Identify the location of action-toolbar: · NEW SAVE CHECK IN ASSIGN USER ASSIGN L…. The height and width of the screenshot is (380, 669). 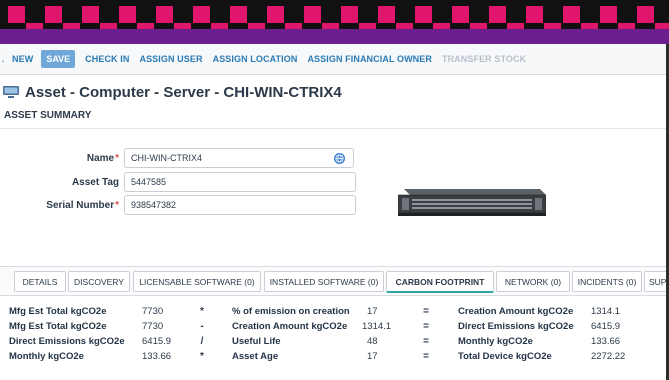
(334, 59).